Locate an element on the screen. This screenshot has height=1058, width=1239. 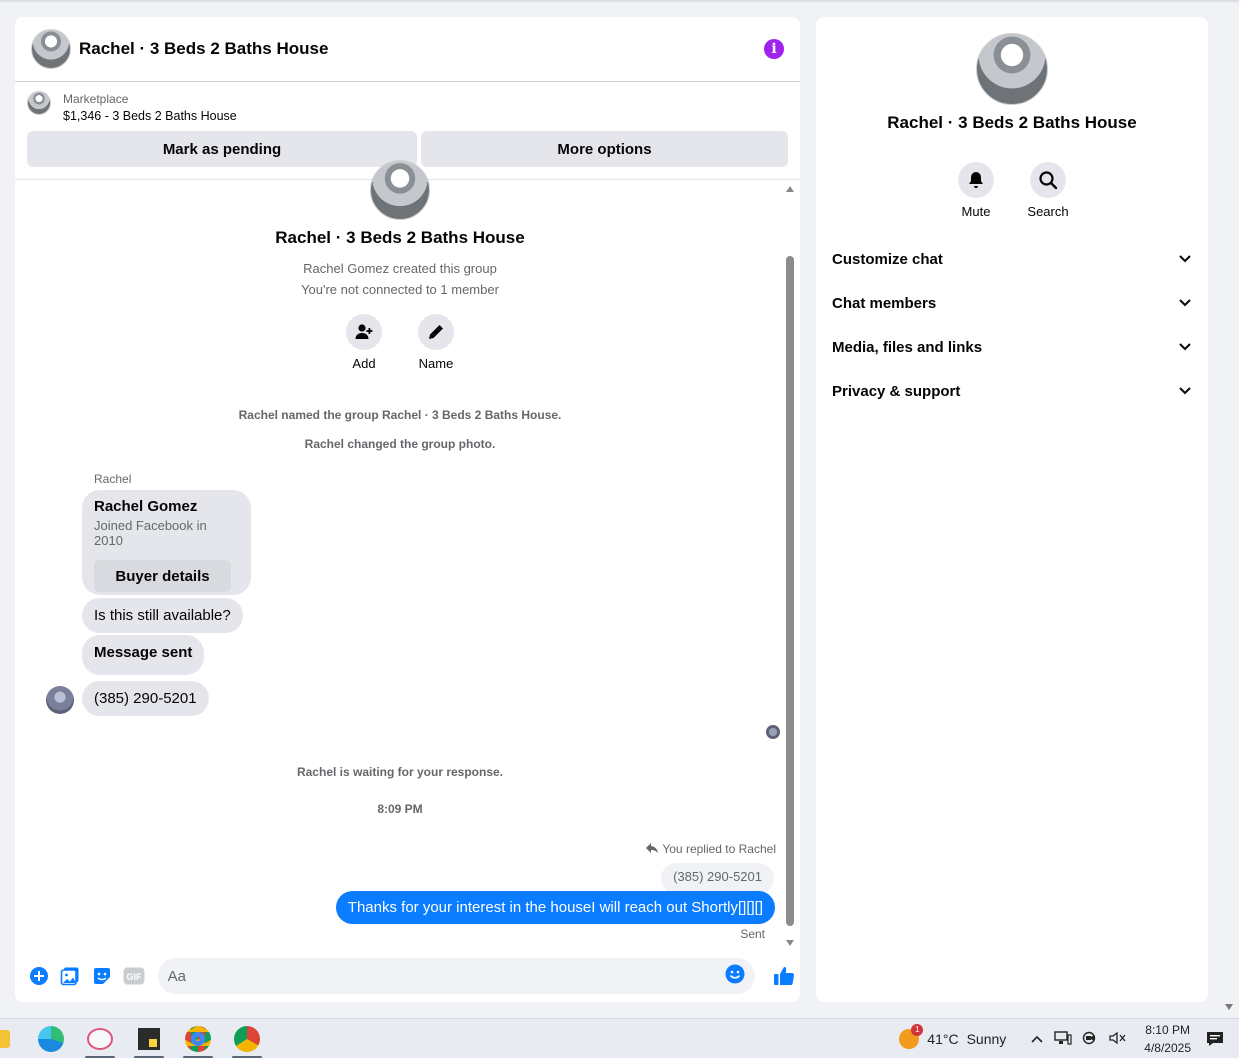
group-created-text: Rachel Gomez created this group is located at coordinates (400, 268).